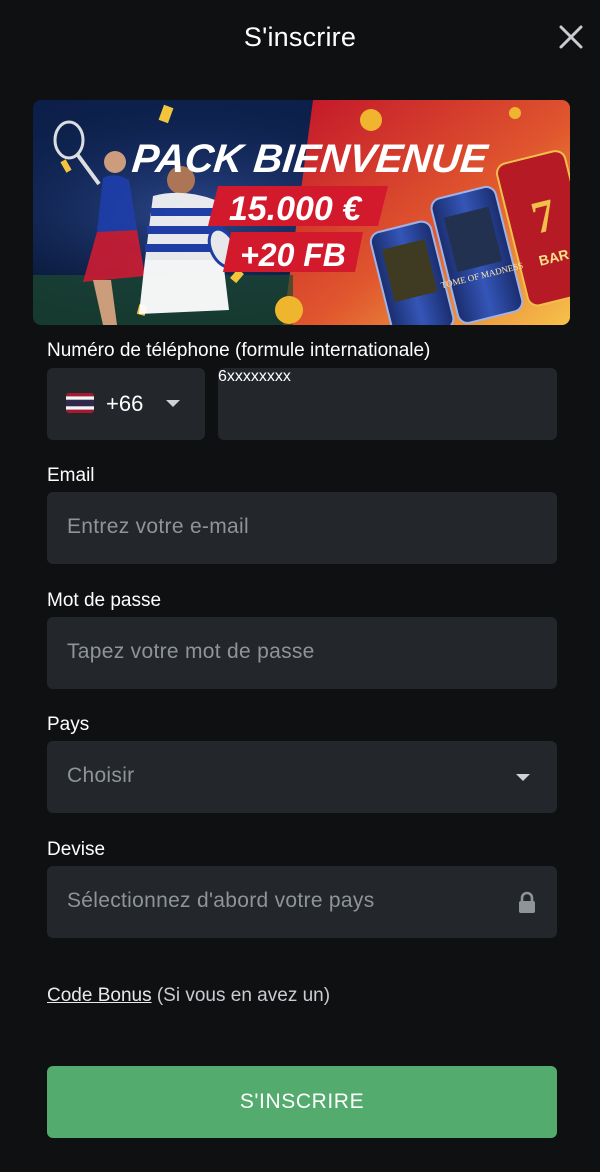 This screenshot has width=600, height=1172. What do you see at coordinates (310, 159) in the screenshot?
I see `banner-headline: PACK BIENVENUE` at bounding box center [310, 159].